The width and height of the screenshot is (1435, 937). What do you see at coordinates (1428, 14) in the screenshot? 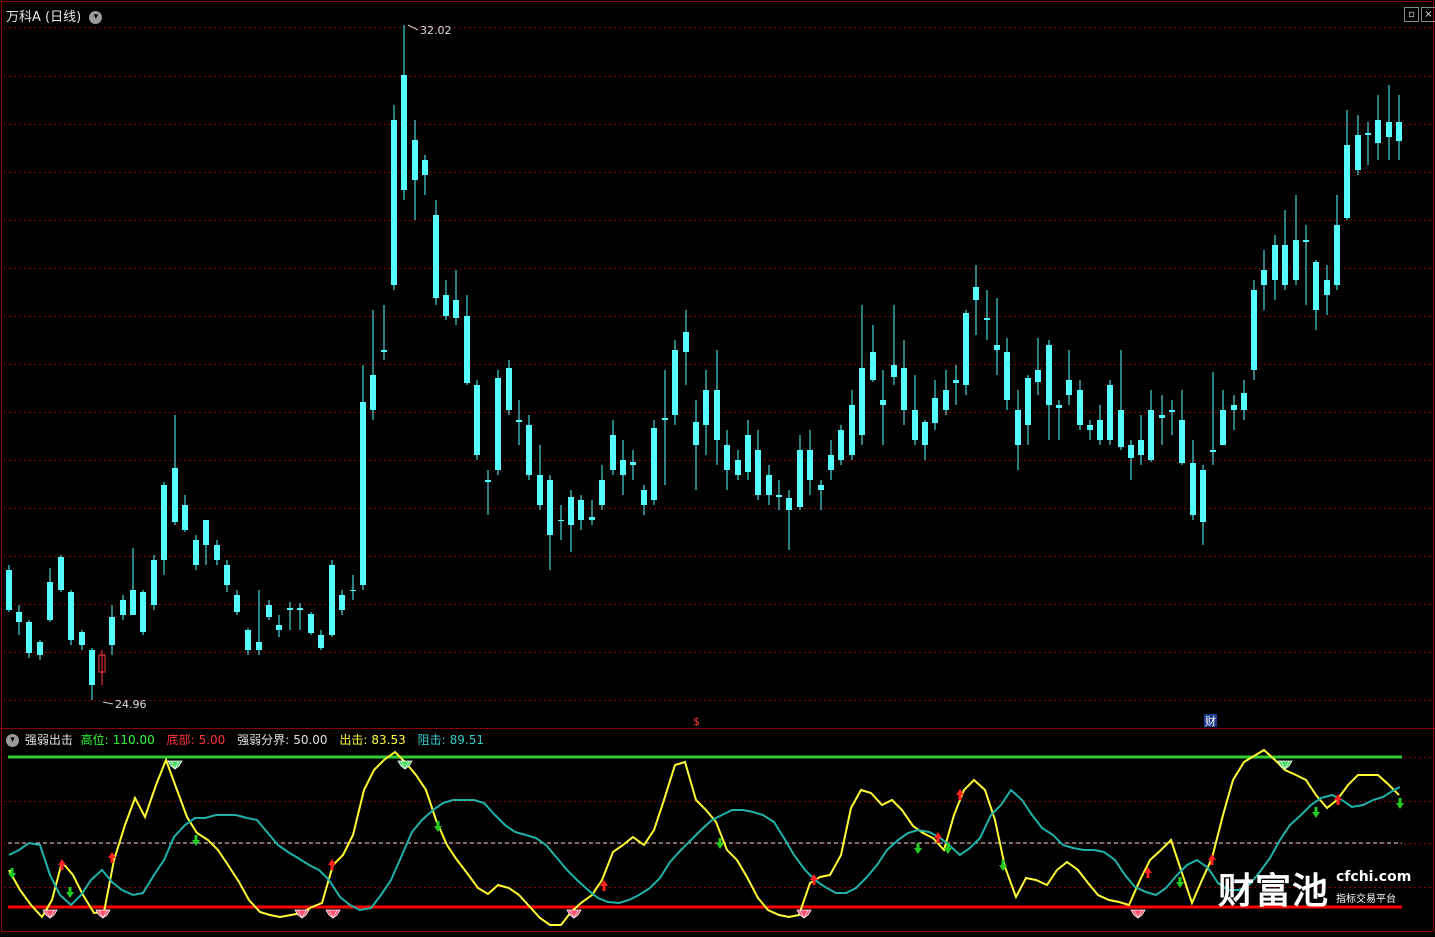
I see `close-icon: ×` at bounding box center [1428, 14].